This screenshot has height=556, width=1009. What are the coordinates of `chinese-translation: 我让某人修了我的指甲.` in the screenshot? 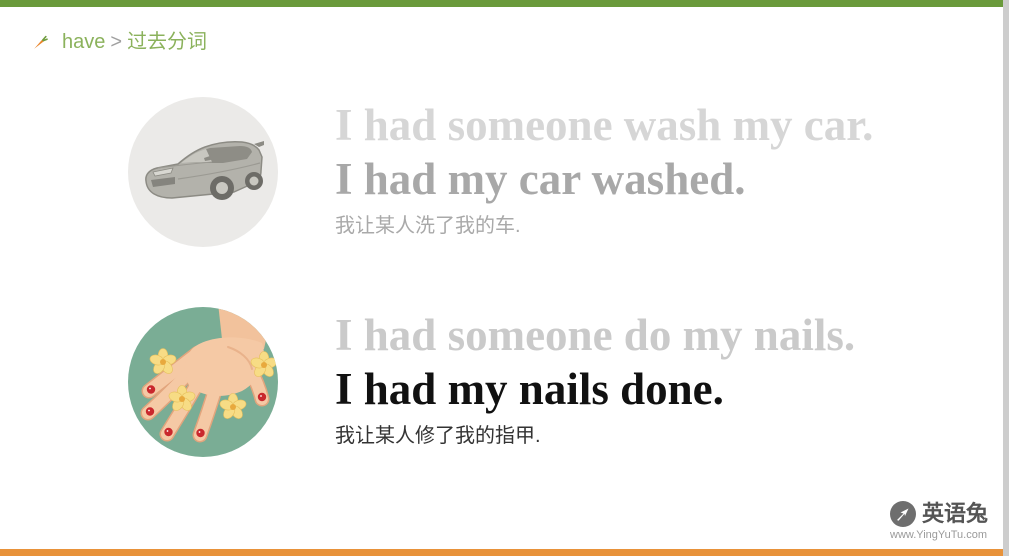 It's located at (438, 436).